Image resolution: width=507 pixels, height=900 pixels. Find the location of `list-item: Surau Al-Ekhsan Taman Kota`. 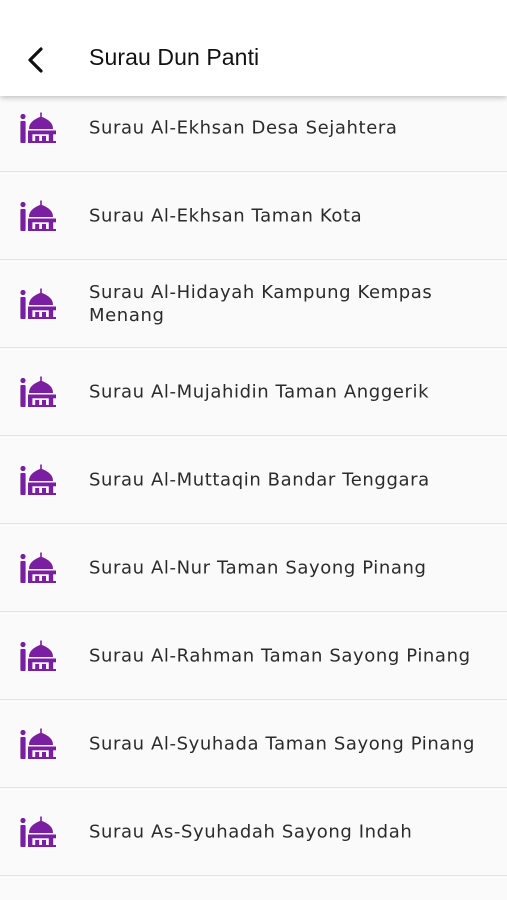

list-item: Surau Al-Ekhsan Taman Kota is located at coordinates (253, 216).